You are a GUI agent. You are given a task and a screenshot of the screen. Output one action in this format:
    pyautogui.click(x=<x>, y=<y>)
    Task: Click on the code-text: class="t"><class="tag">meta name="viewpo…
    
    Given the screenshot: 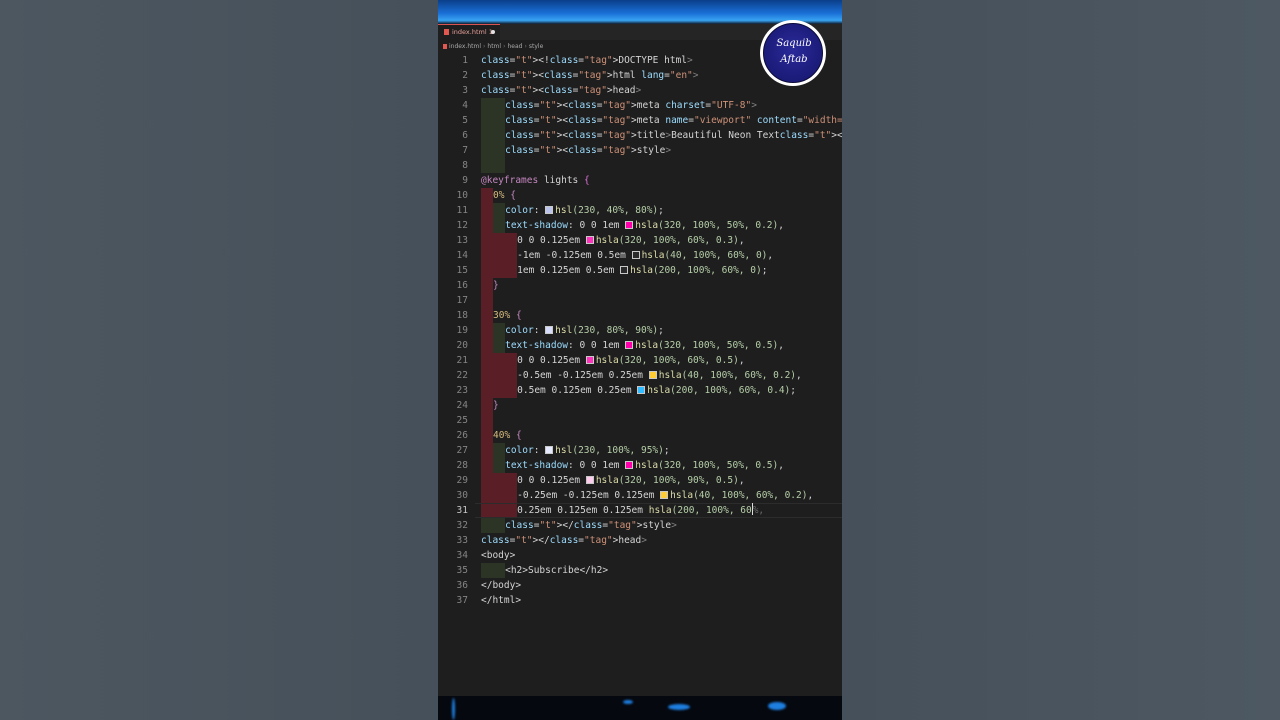 What is the action you would take?
    pyautogui.click(x=673, y=120)
    